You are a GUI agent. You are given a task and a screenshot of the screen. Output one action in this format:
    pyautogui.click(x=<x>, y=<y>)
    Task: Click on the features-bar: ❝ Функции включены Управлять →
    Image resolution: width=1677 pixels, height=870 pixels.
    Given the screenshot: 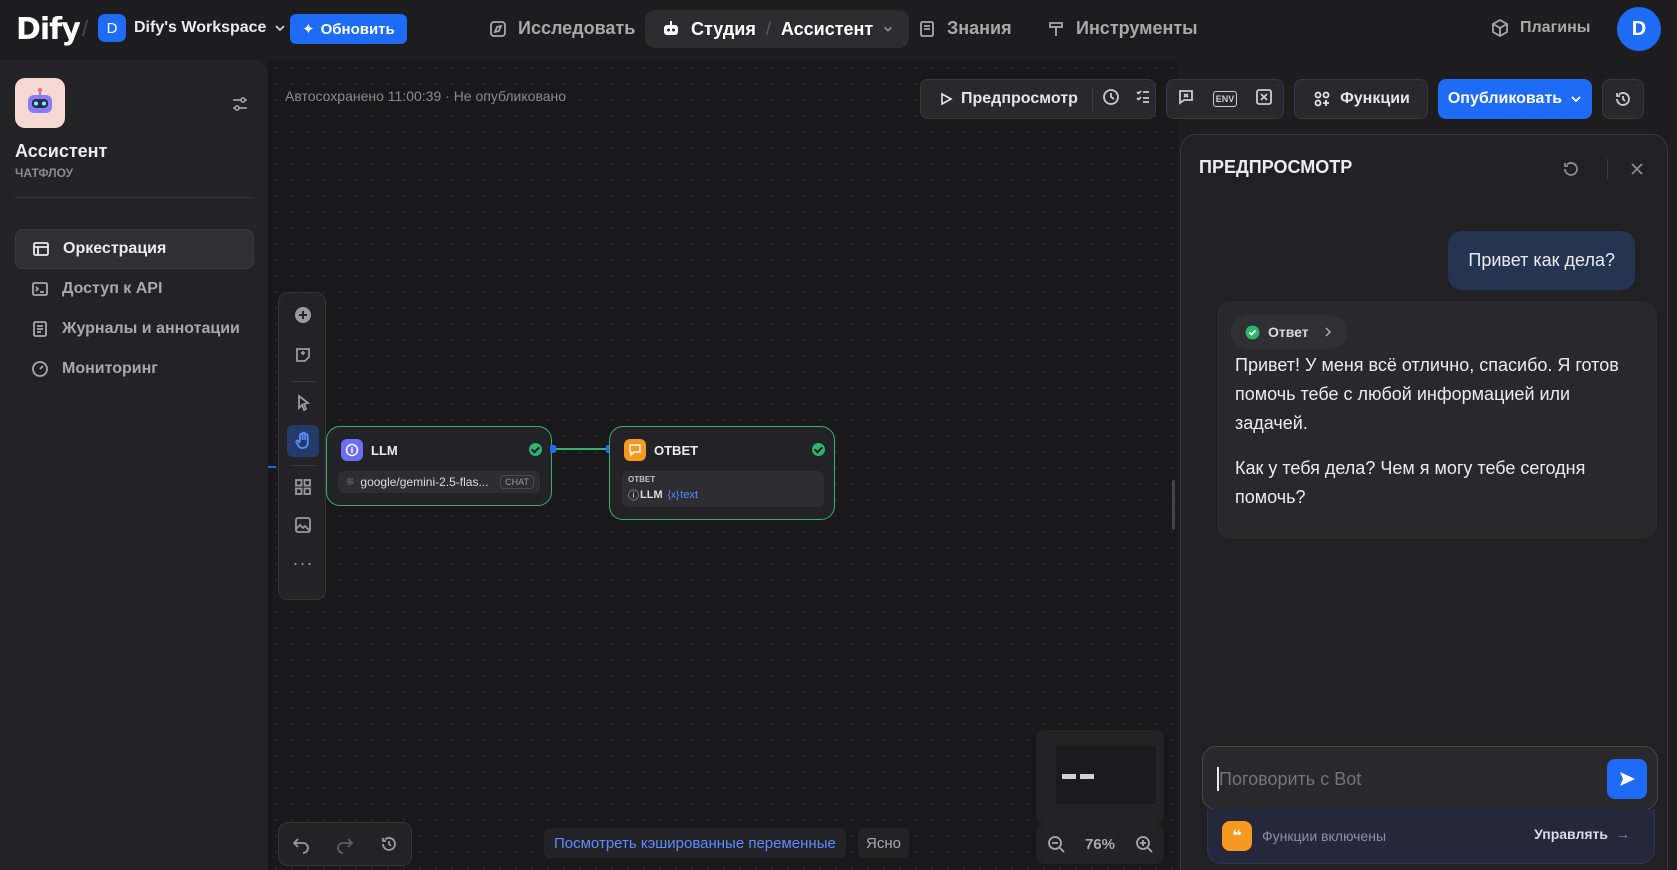 What is the action you would take?
    pyautogui.click(x=1431, y=836)
    